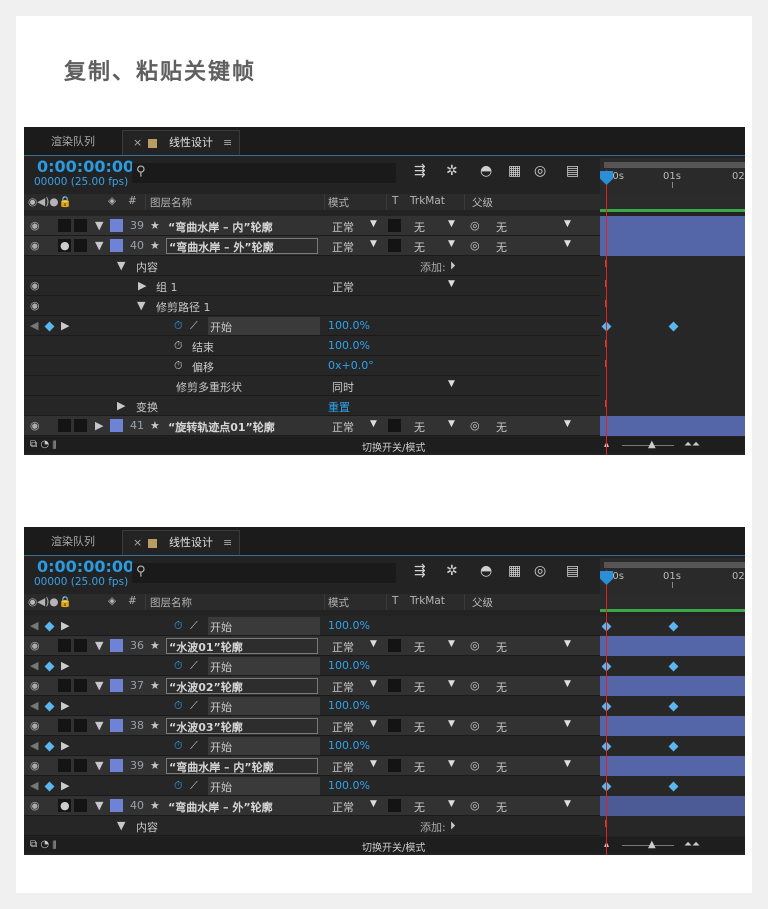 The image size is (768, 909). I want to click on layer-switches-icon: ⧉ ◔ ⦀, so click(43, 444).